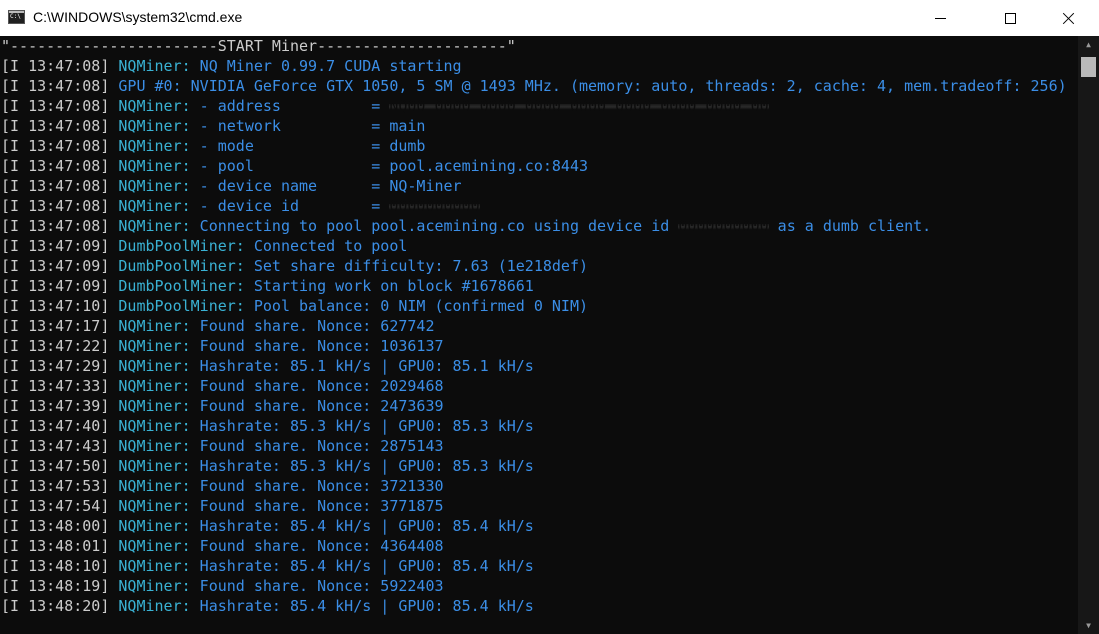 This screenshot has height=634, width=1099. What do you see at coordinates (1088, 44) in the screenshot?
I see `scroll-up-arrow-icon: ▲` at bounding box center [1088, 44].